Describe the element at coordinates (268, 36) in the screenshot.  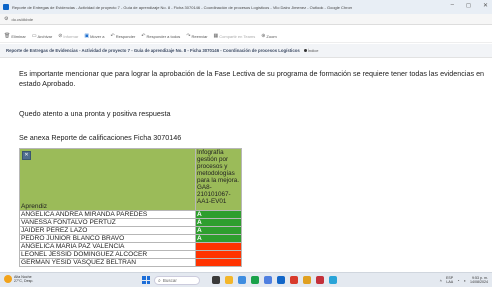
I see `zoom-button: ⊕ Zoom` at that location.